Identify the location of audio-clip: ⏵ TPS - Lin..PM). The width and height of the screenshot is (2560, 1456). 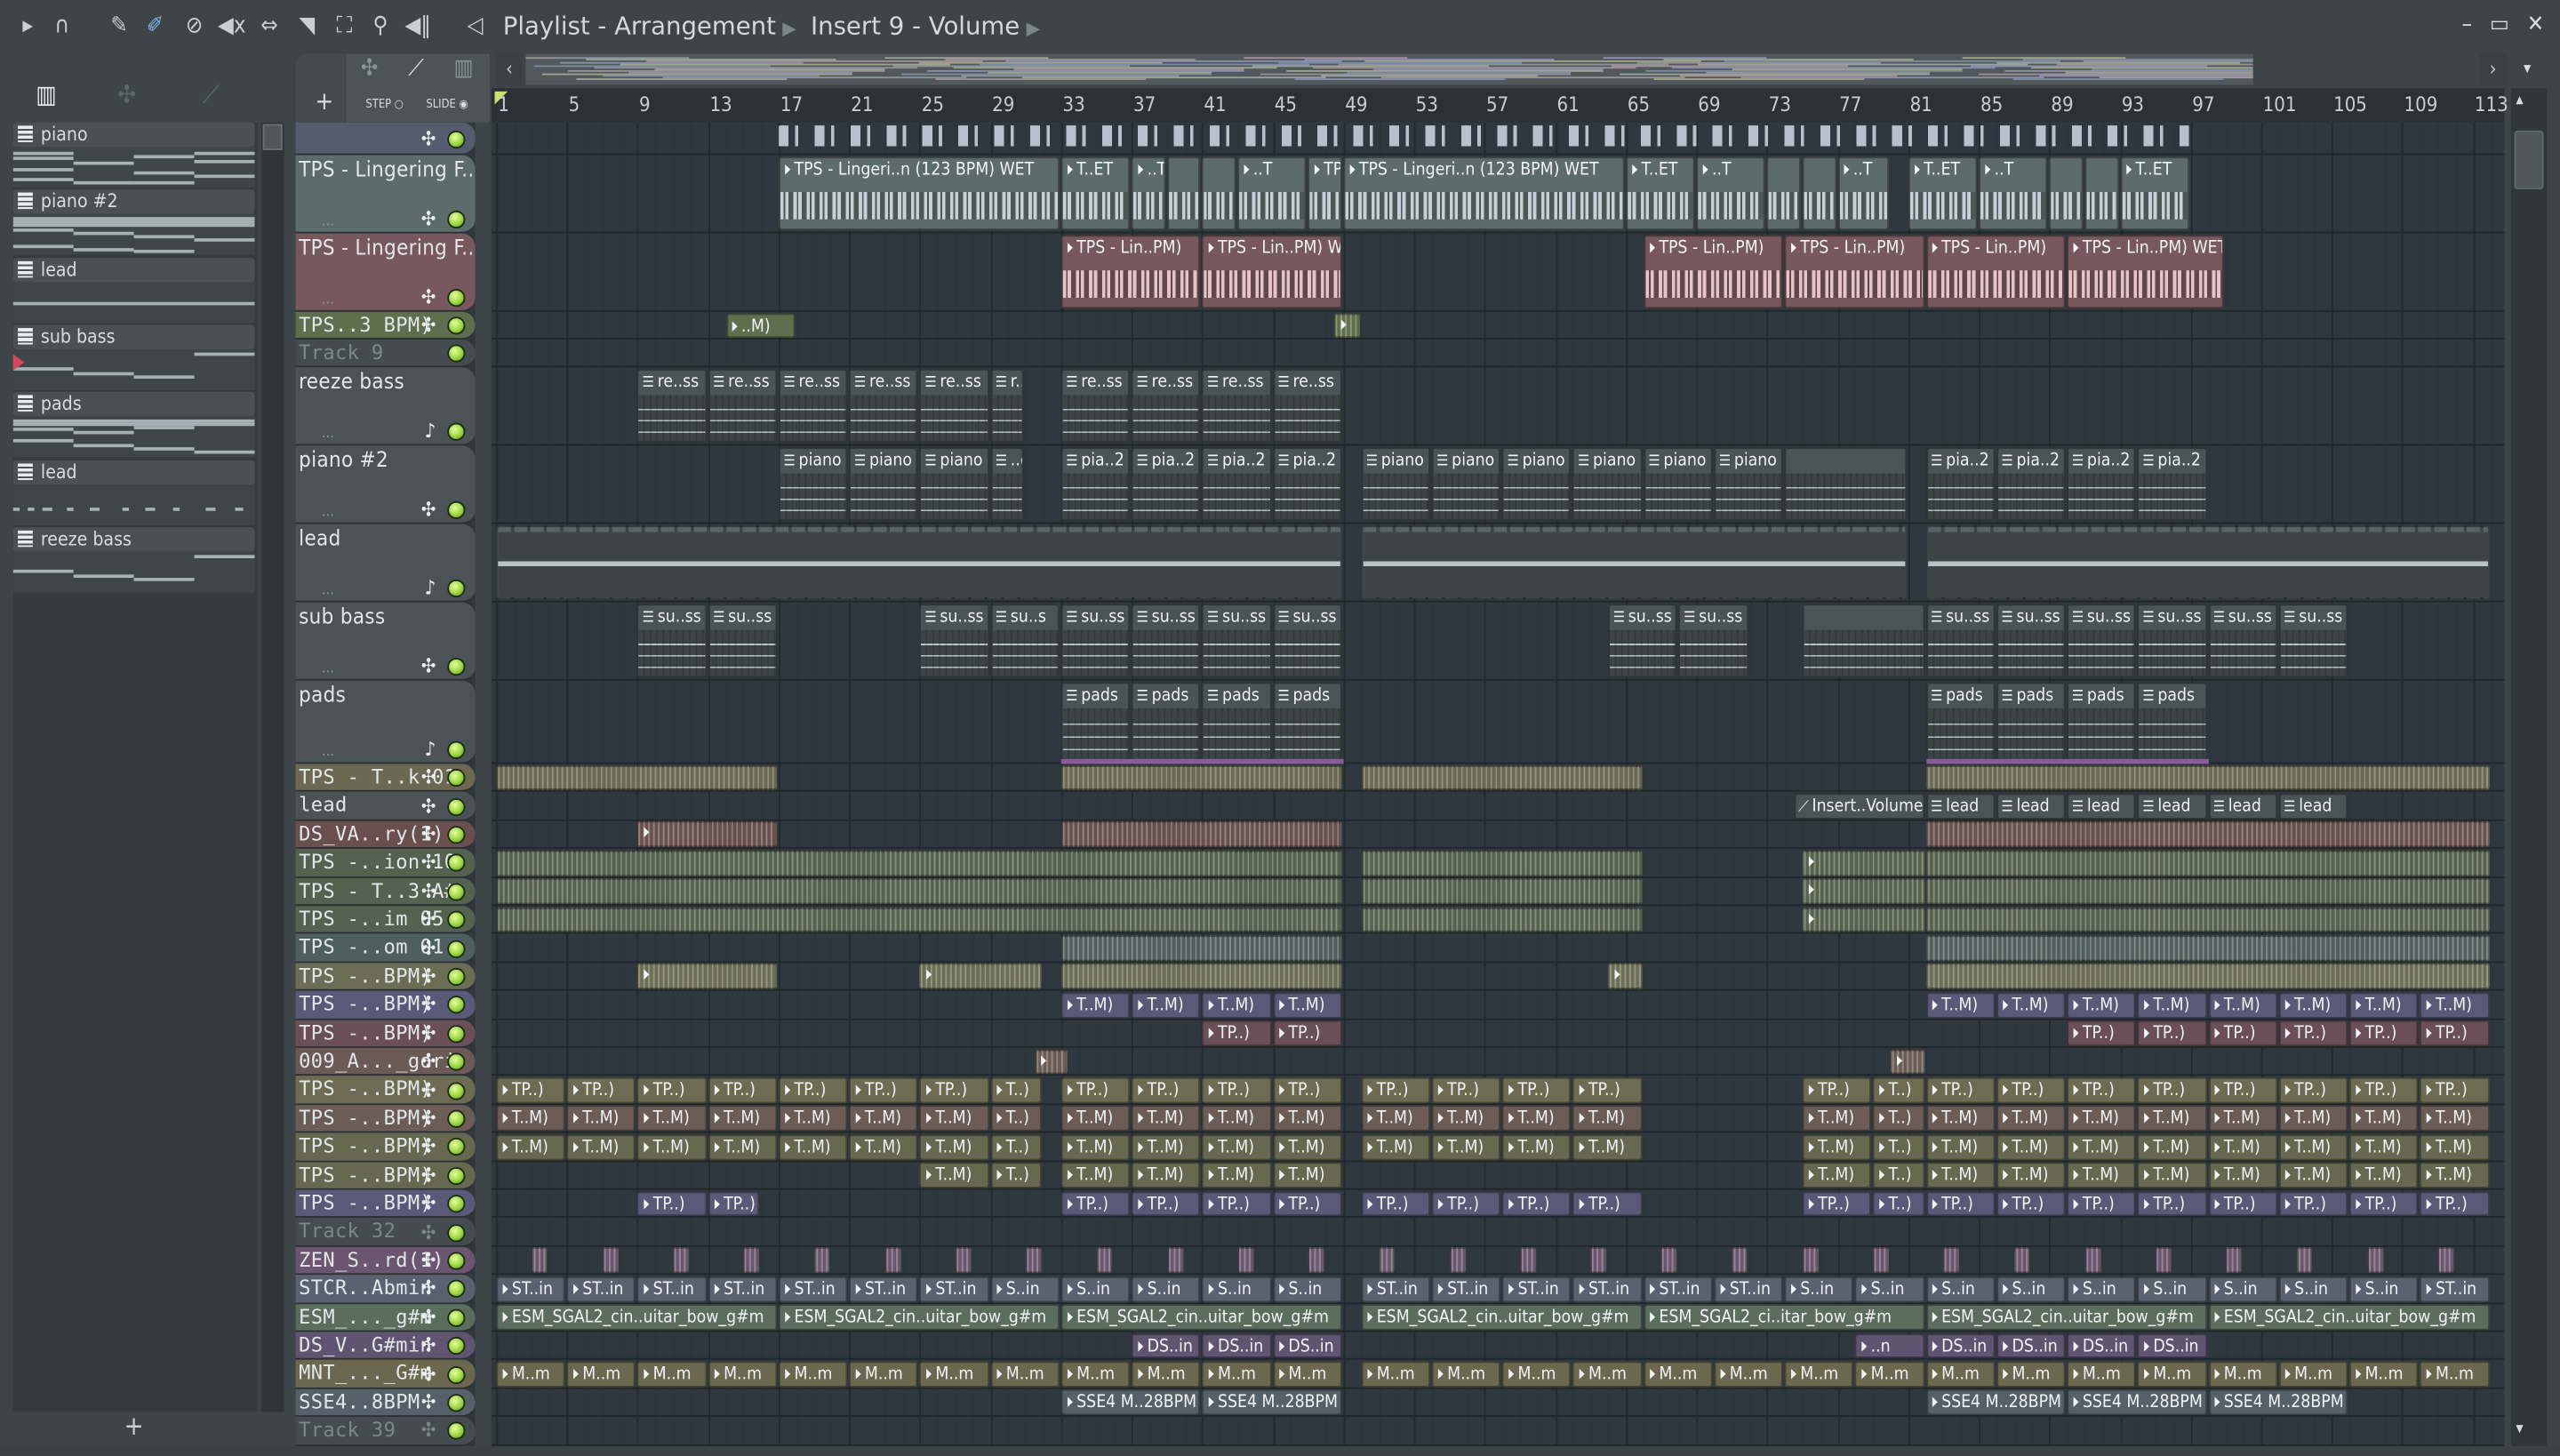
(1130, 272).